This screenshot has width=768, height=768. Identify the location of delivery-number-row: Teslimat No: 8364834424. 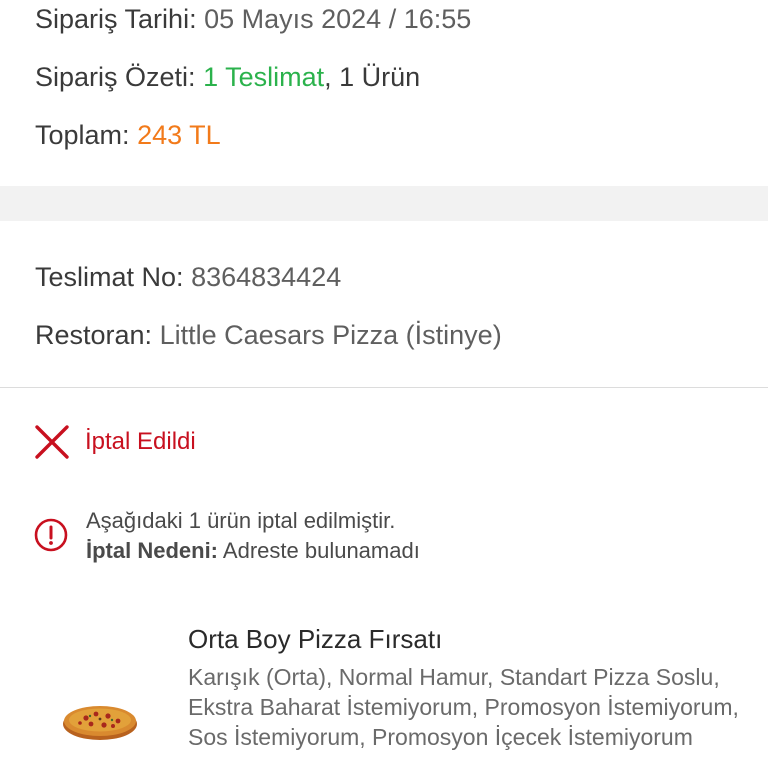
(188, 277).